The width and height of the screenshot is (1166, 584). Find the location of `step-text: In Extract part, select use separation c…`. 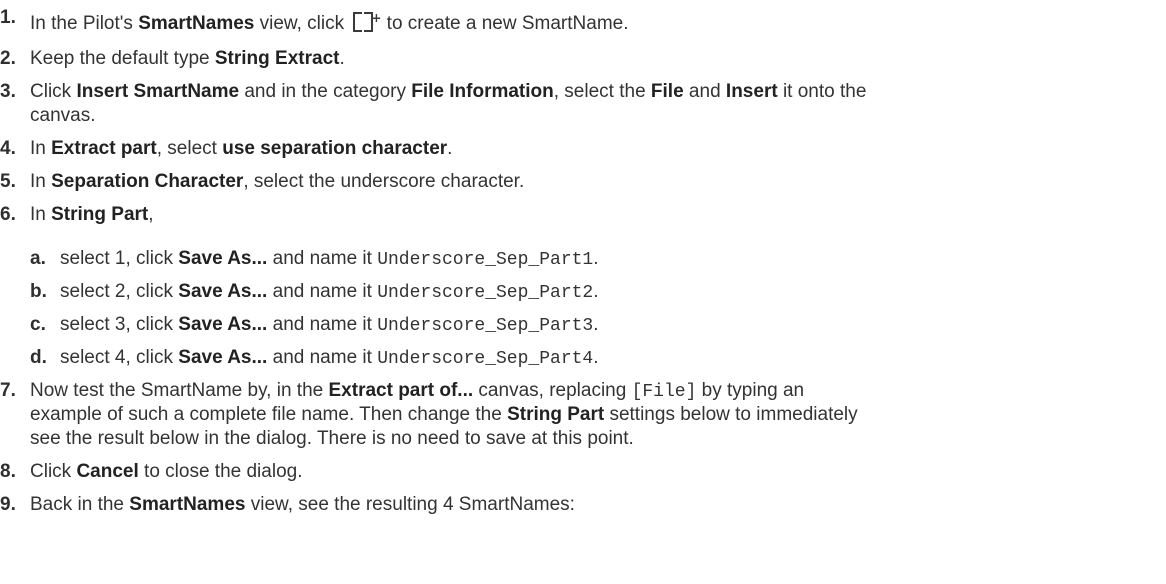

step-text: In Extract part, select use separation c… is located at coordinates (241, 148).